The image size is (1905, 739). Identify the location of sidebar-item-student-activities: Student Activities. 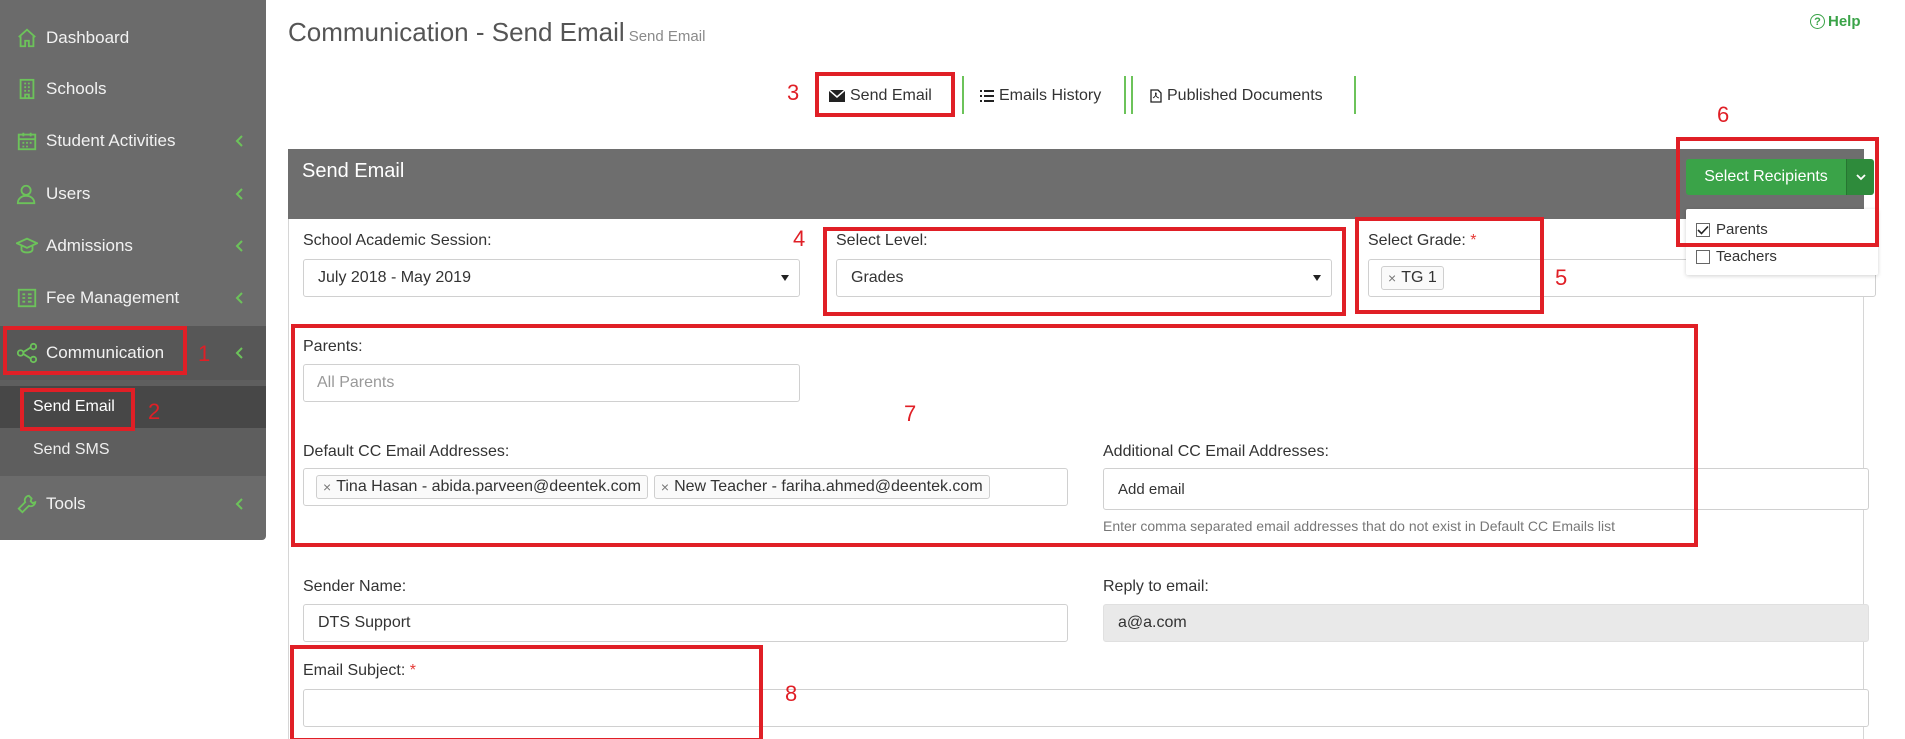
(133, 141).